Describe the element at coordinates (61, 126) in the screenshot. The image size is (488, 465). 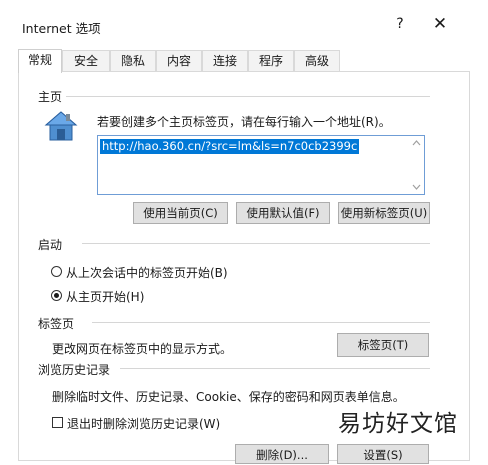
I see `home-icon` at that location.